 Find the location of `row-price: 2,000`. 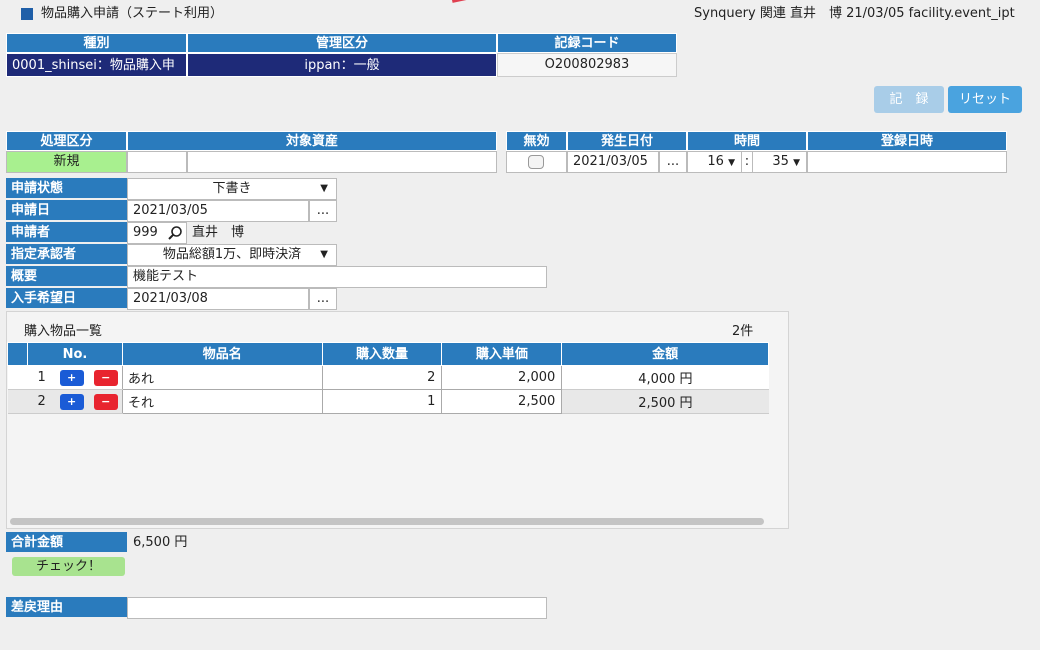

row-price: 2,000 is located at coordinates (502, 377).